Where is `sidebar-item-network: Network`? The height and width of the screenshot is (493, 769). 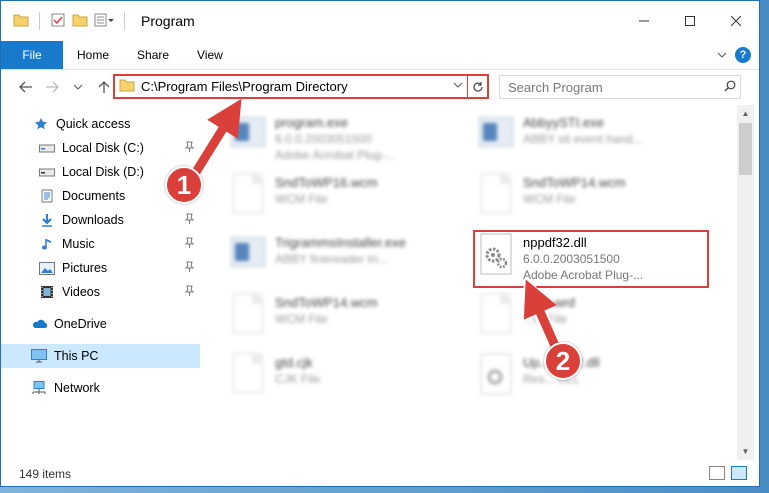 sidebar-item-network: Network is located at coordinates (100, 388).